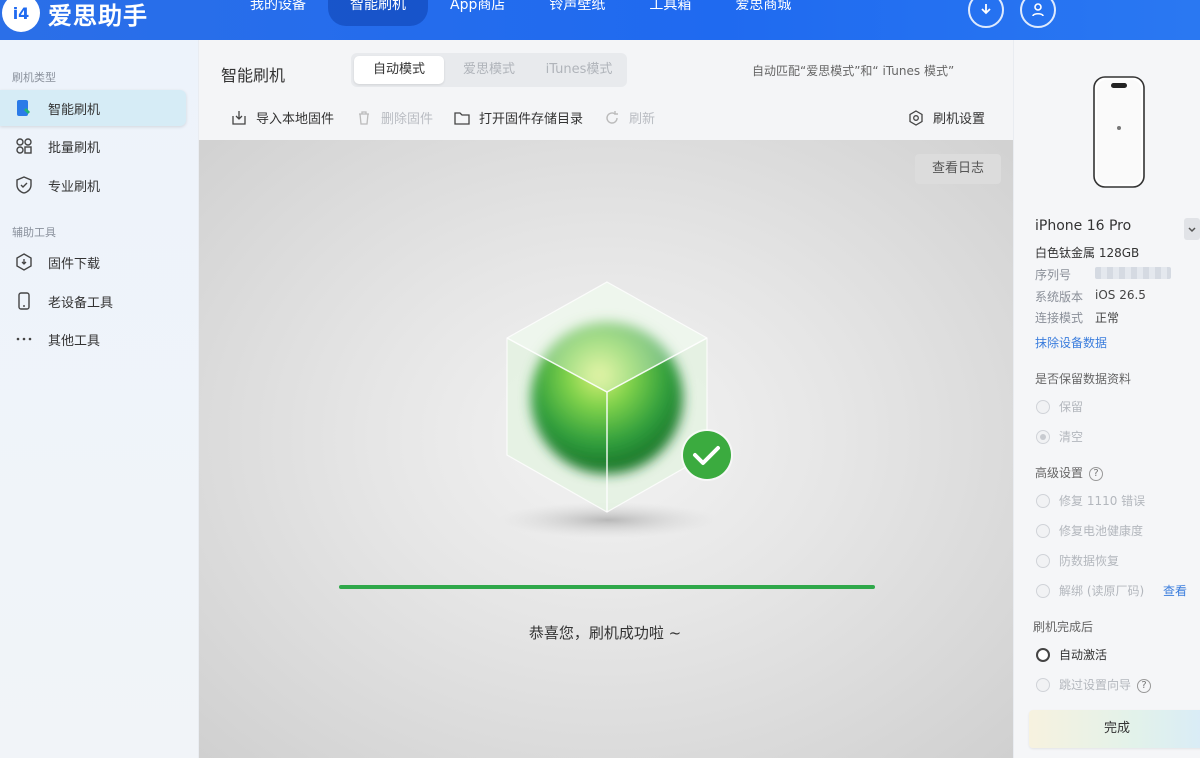 The width and height of the screenshot is (1200, 758). I want to click on fix-battery-label: 修复电池健康度, so click(1101, 531).